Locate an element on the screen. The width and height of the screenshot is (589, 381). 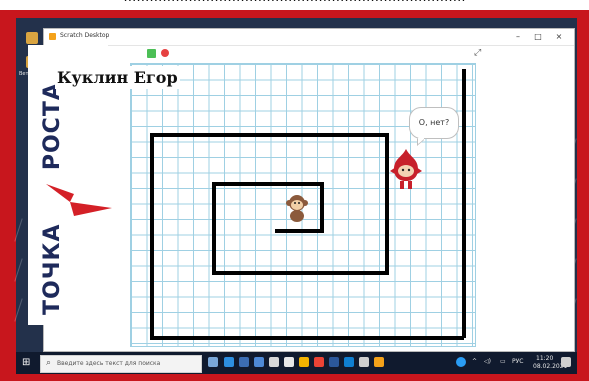
logo-word-rosta: РОСТА is located at coordinates (52, 126).